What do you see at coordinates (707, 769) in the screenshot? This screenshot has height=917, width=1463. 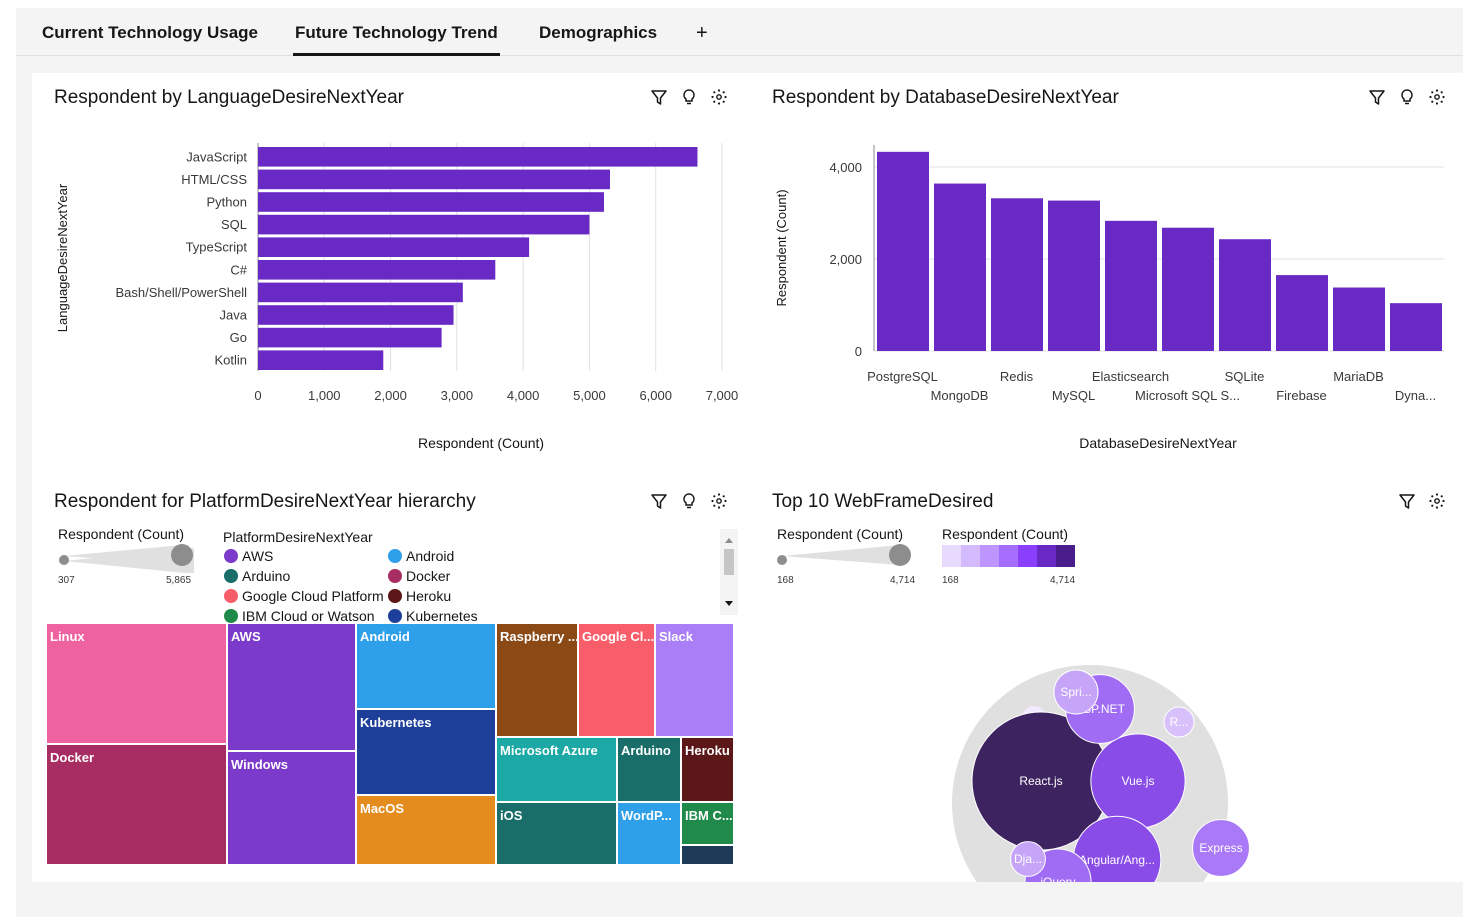 I see `treemap-cell: Heroku` at bounding box center [707, 769].